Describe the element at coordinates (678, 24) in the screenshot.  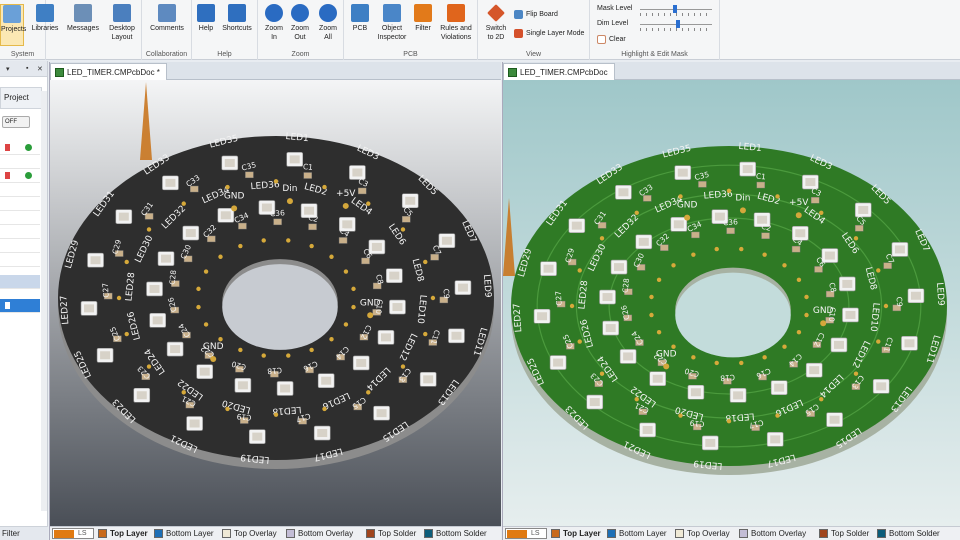
I see `dim-level-thumb` at that location.